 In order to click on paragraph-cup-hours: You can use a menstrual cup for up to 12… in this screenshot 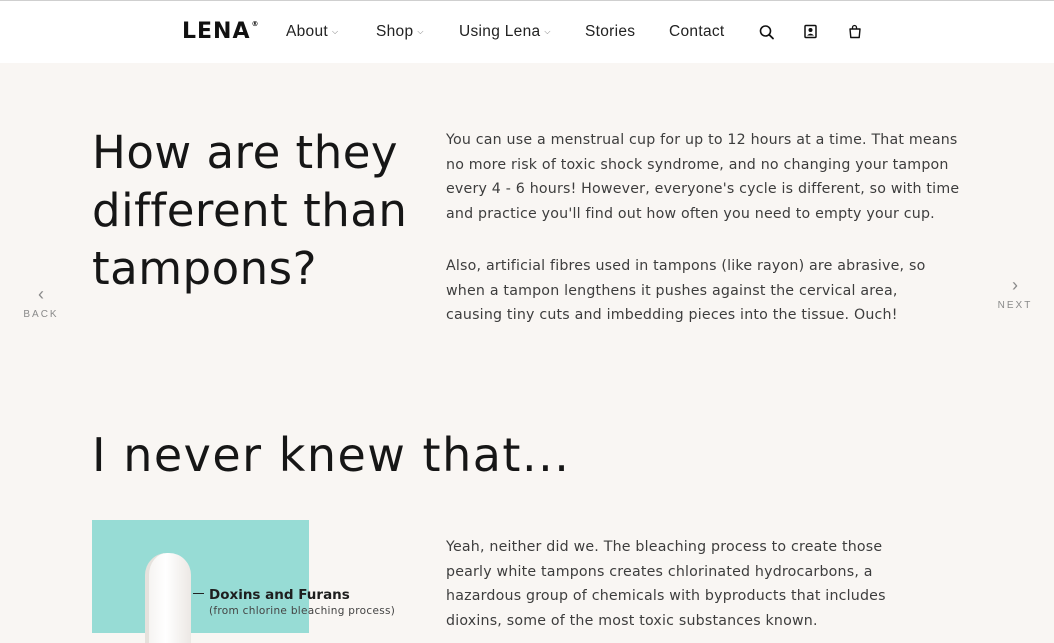, I will do `click(702, 177)`.